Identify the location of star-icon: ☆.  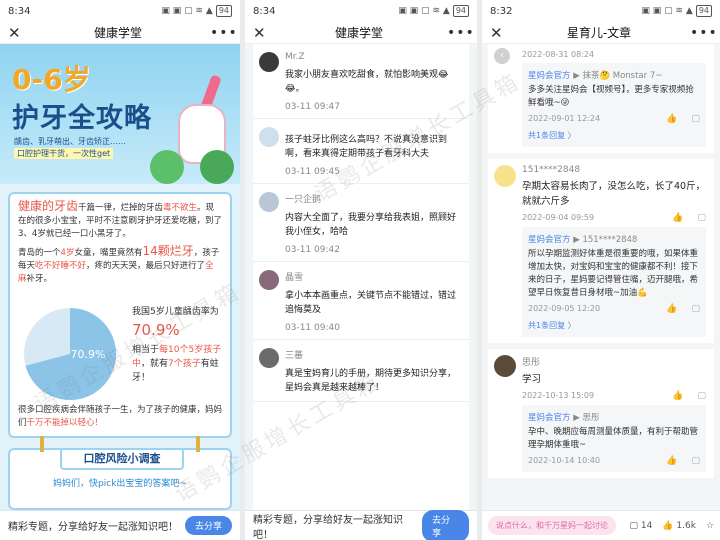
(710, 526).